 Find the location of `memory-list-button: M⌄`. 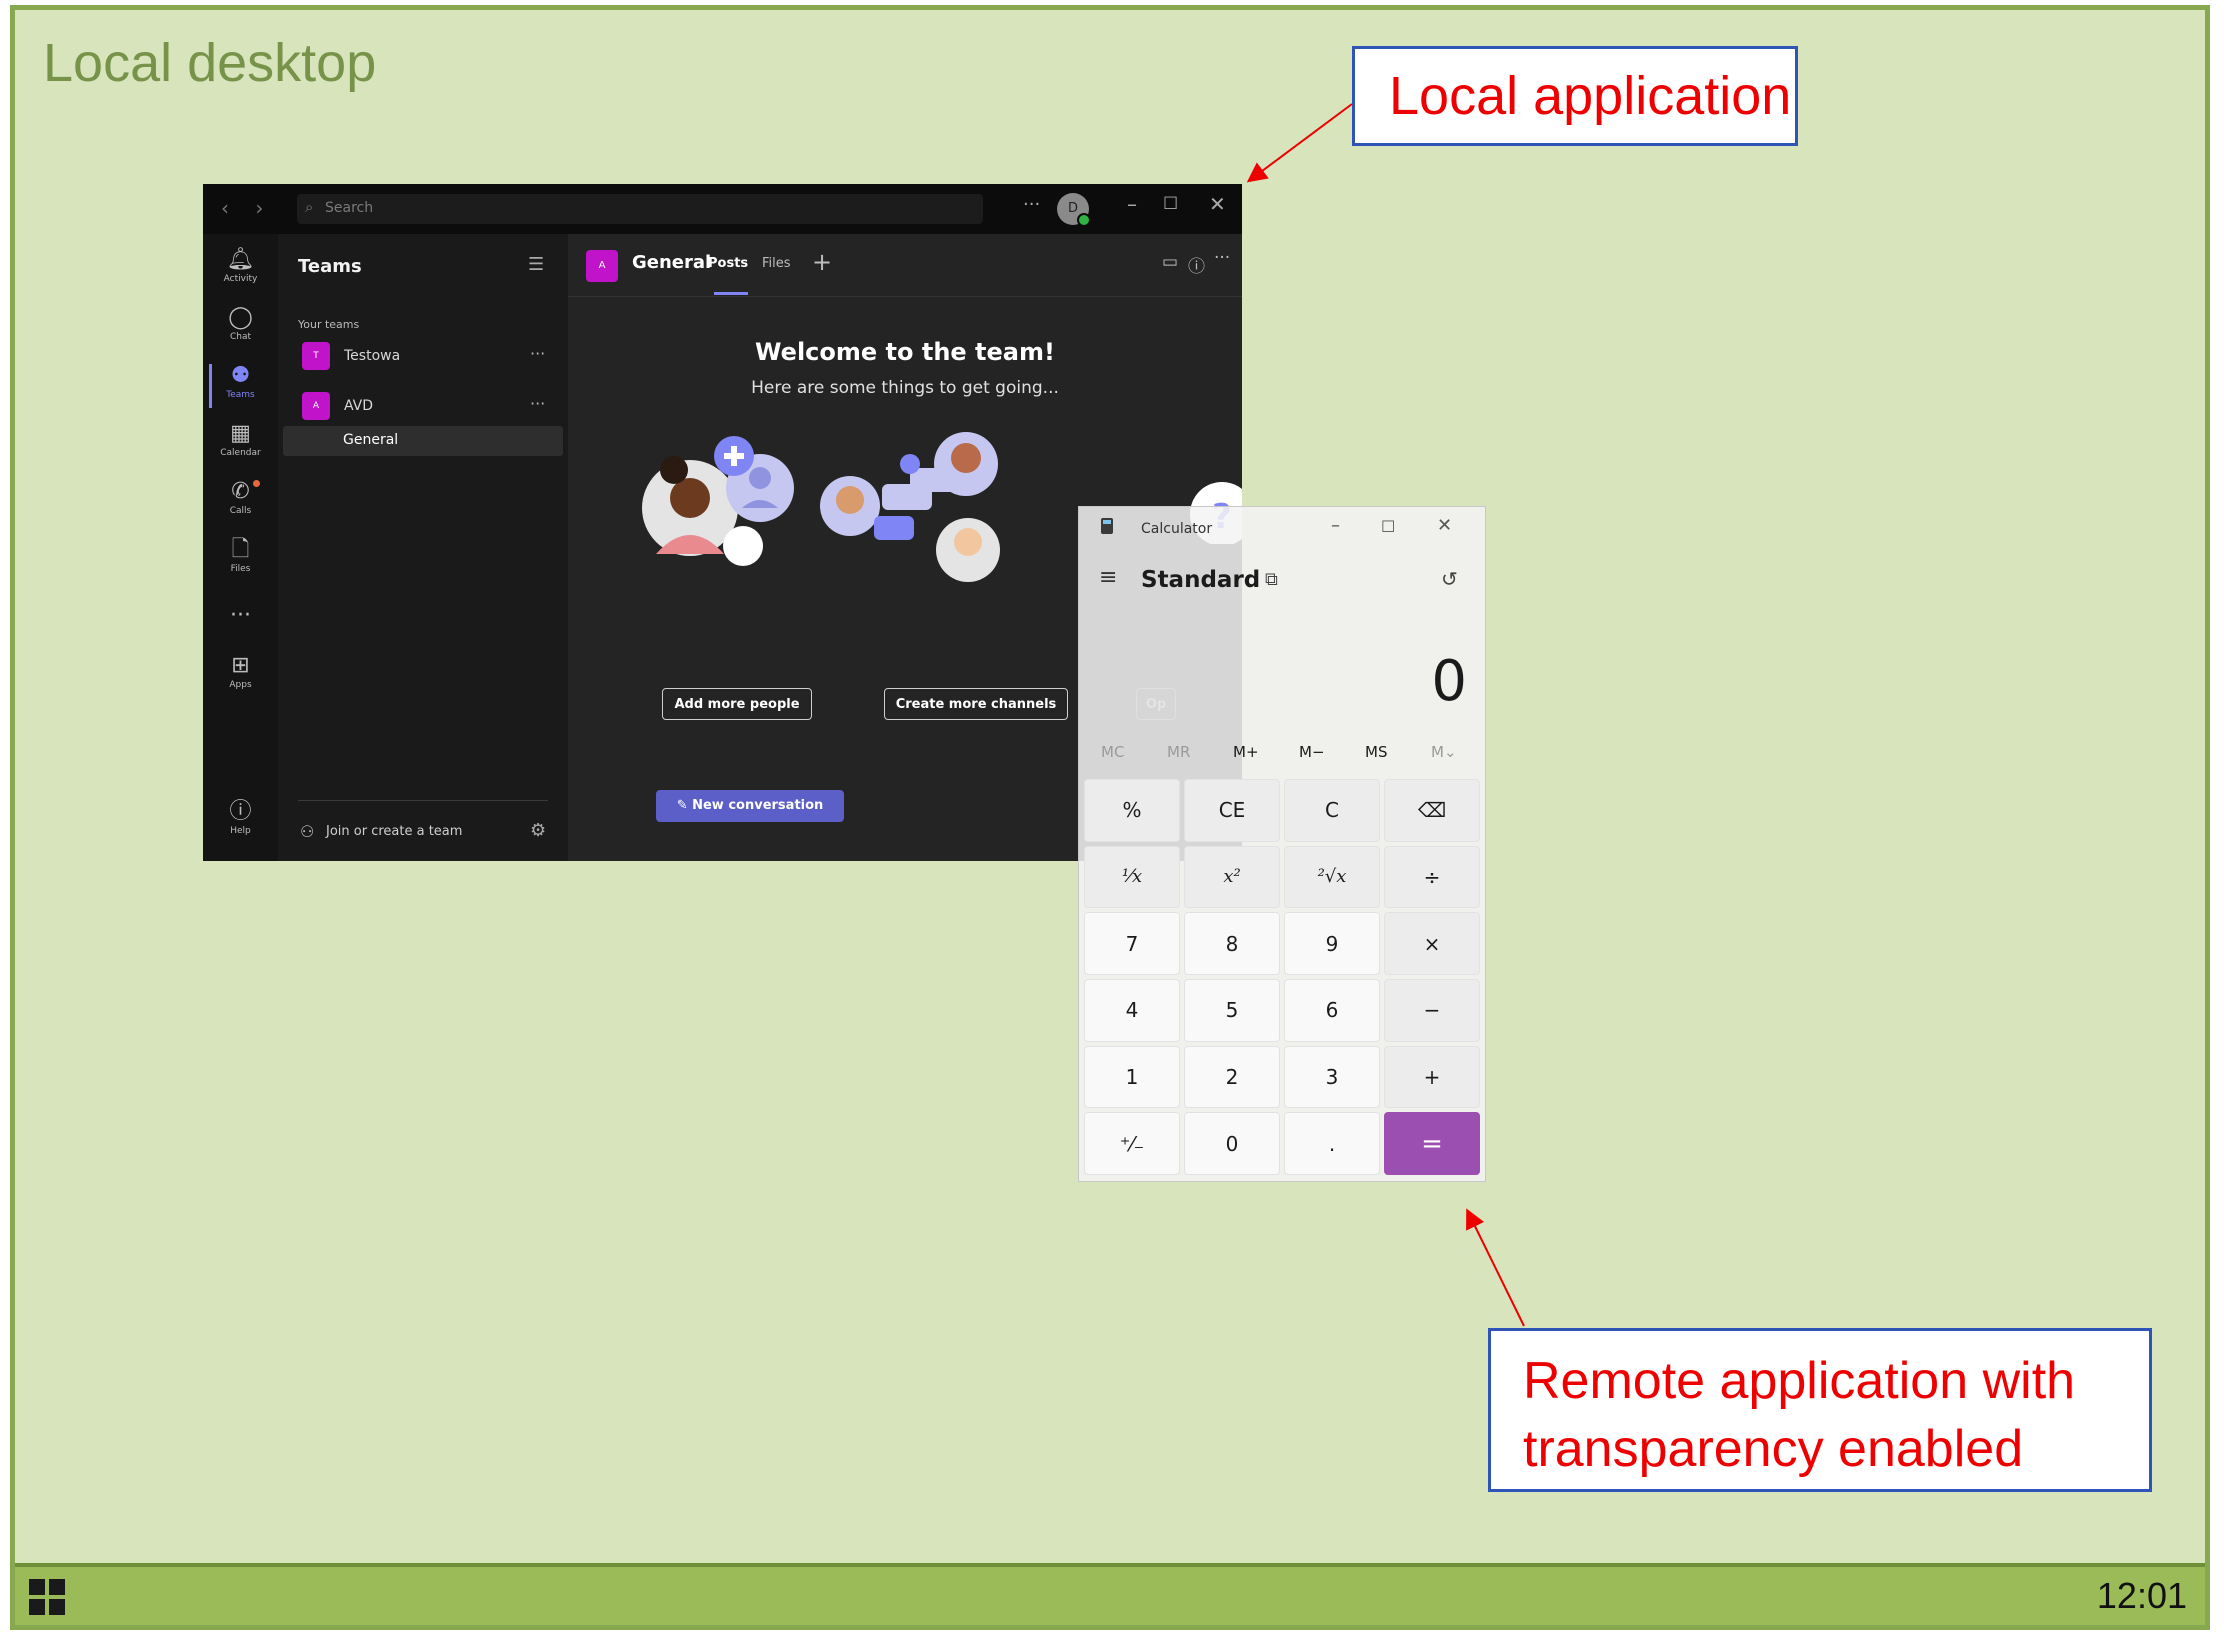

memory-list-button: M⌄ is located at coordinates (1444, 752).